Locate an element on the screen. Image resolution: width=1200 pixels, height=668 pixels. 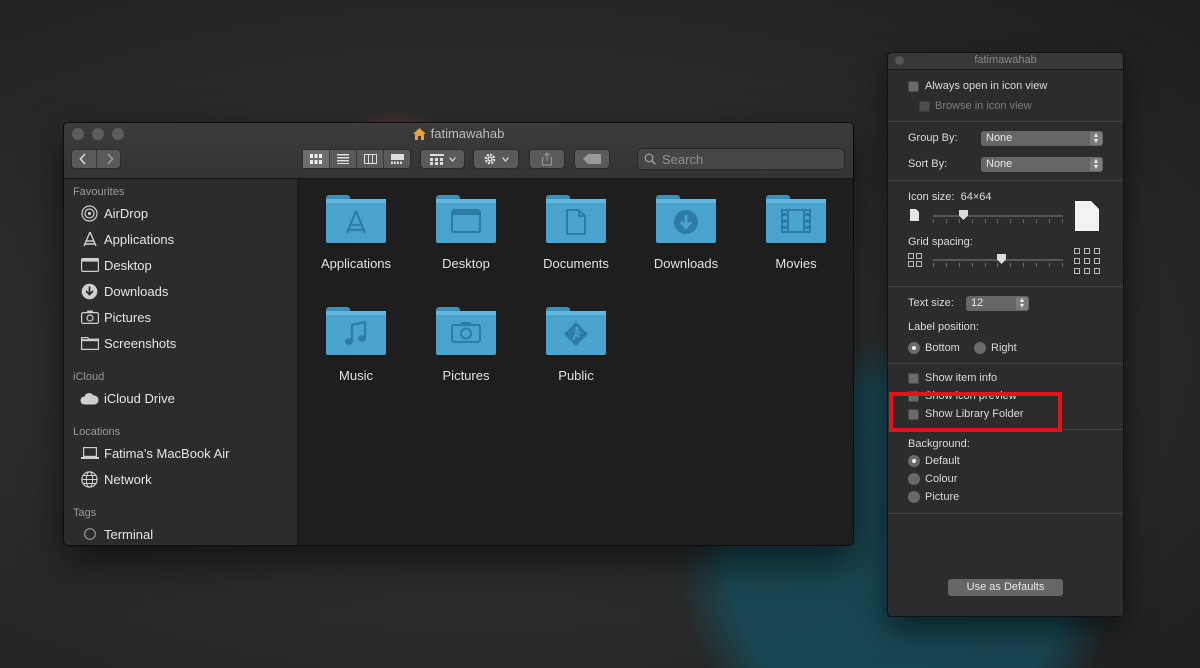
always-open-icon-view-checkbox is located at coordinates (913, 86).